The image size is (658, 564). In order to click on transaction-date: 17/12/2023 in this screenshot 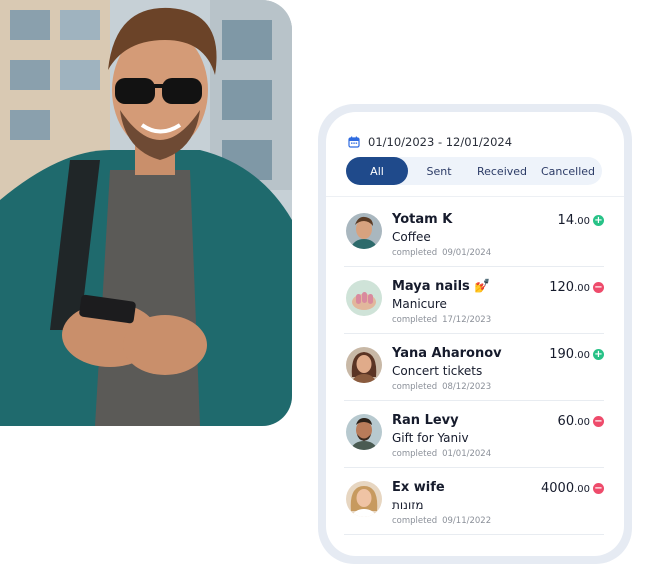, I will do `click(467, 320)`.